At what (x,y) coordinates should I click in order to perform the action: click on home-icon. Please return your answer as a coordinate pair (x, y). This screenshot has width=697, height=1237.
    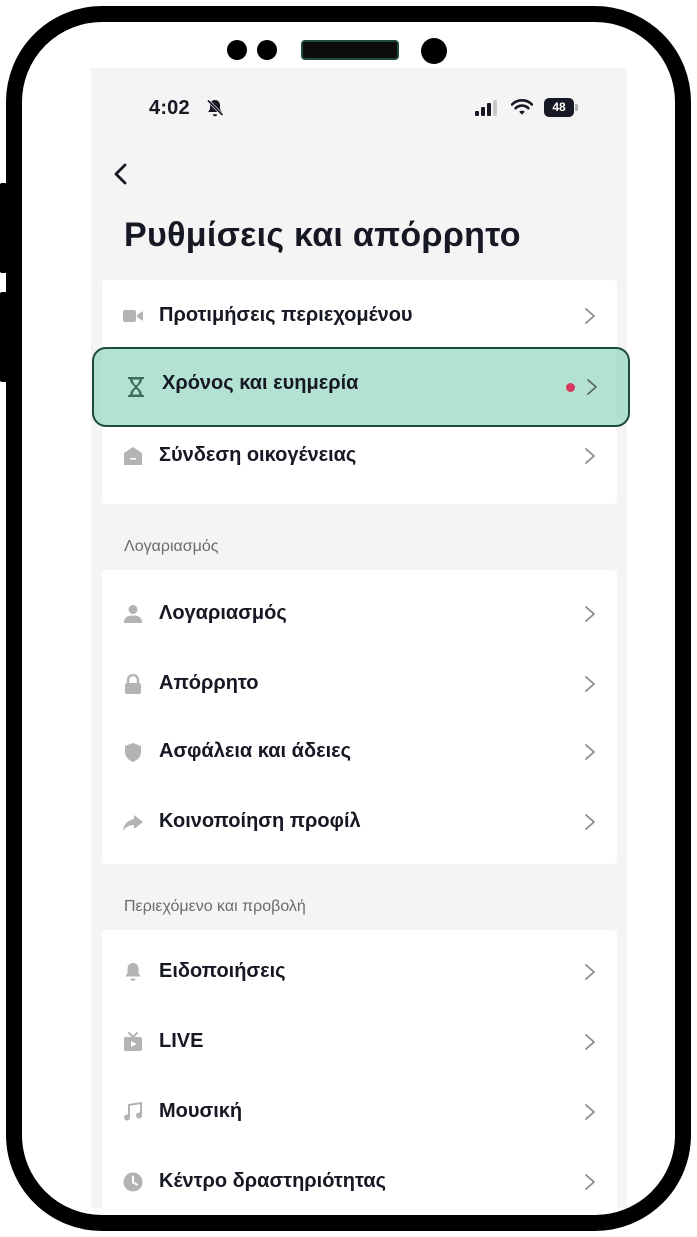
    Looking at the image, I should click on (133, 456).